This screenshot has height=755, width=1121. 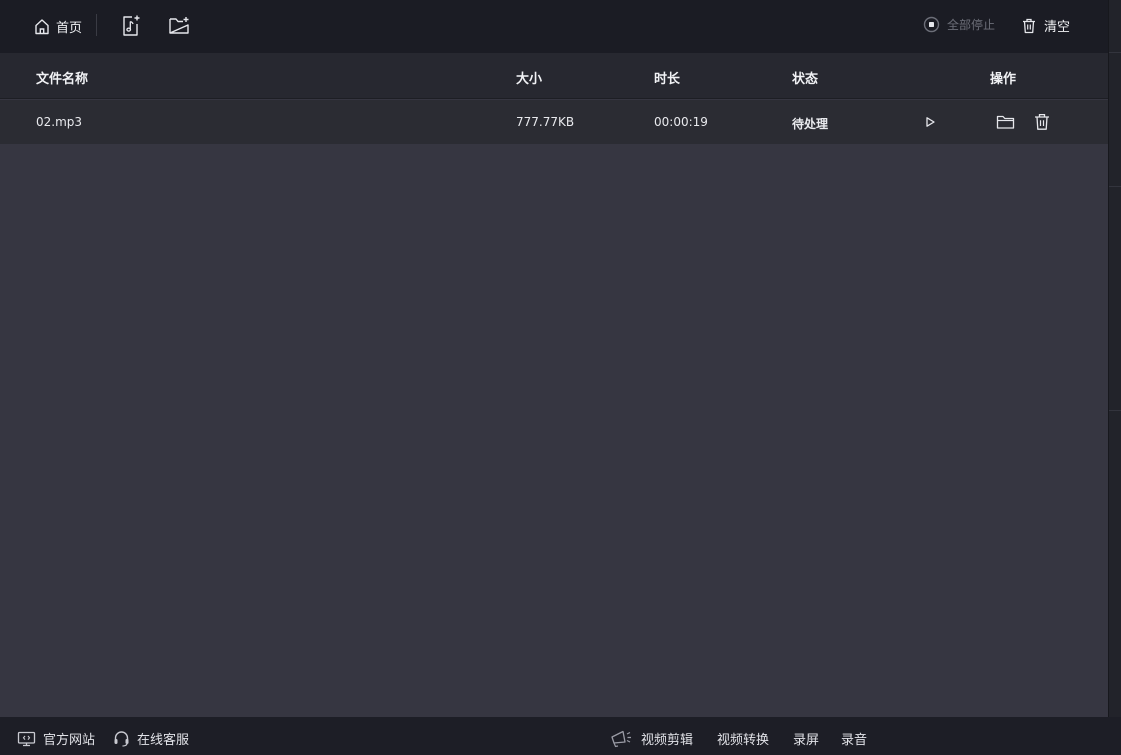 I want to click on video-edit-link: 视频剪辑, so click(x=667, y=738).